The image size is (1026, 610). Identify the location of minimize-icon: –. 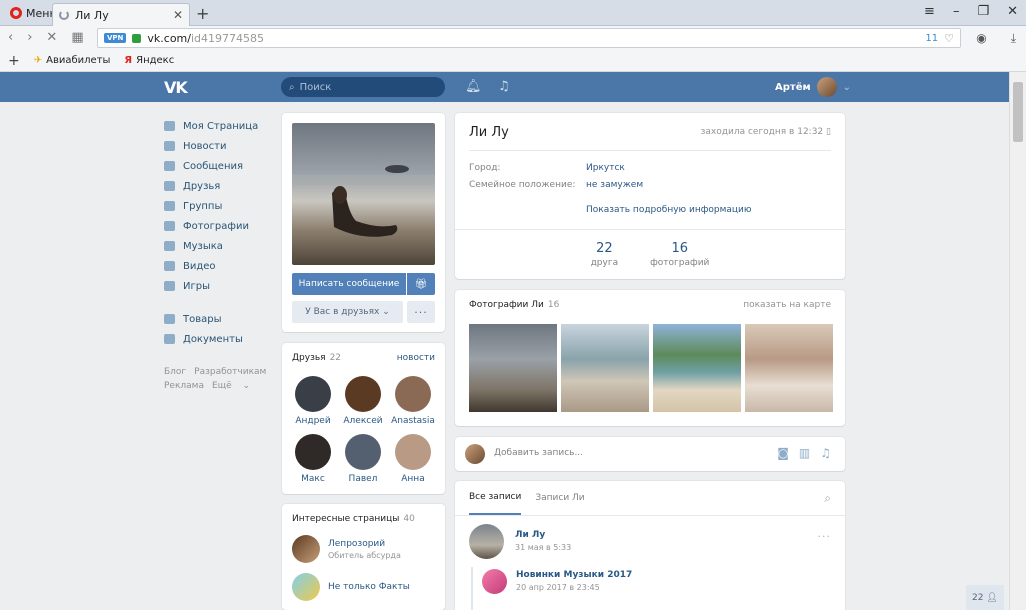
(956, 11).